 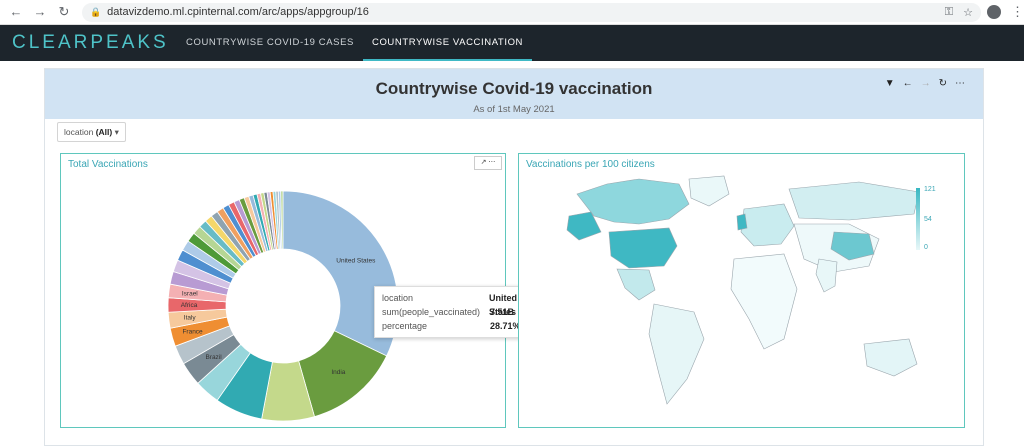 I want to click on filter-value: (All), so click(x=104, y=132).